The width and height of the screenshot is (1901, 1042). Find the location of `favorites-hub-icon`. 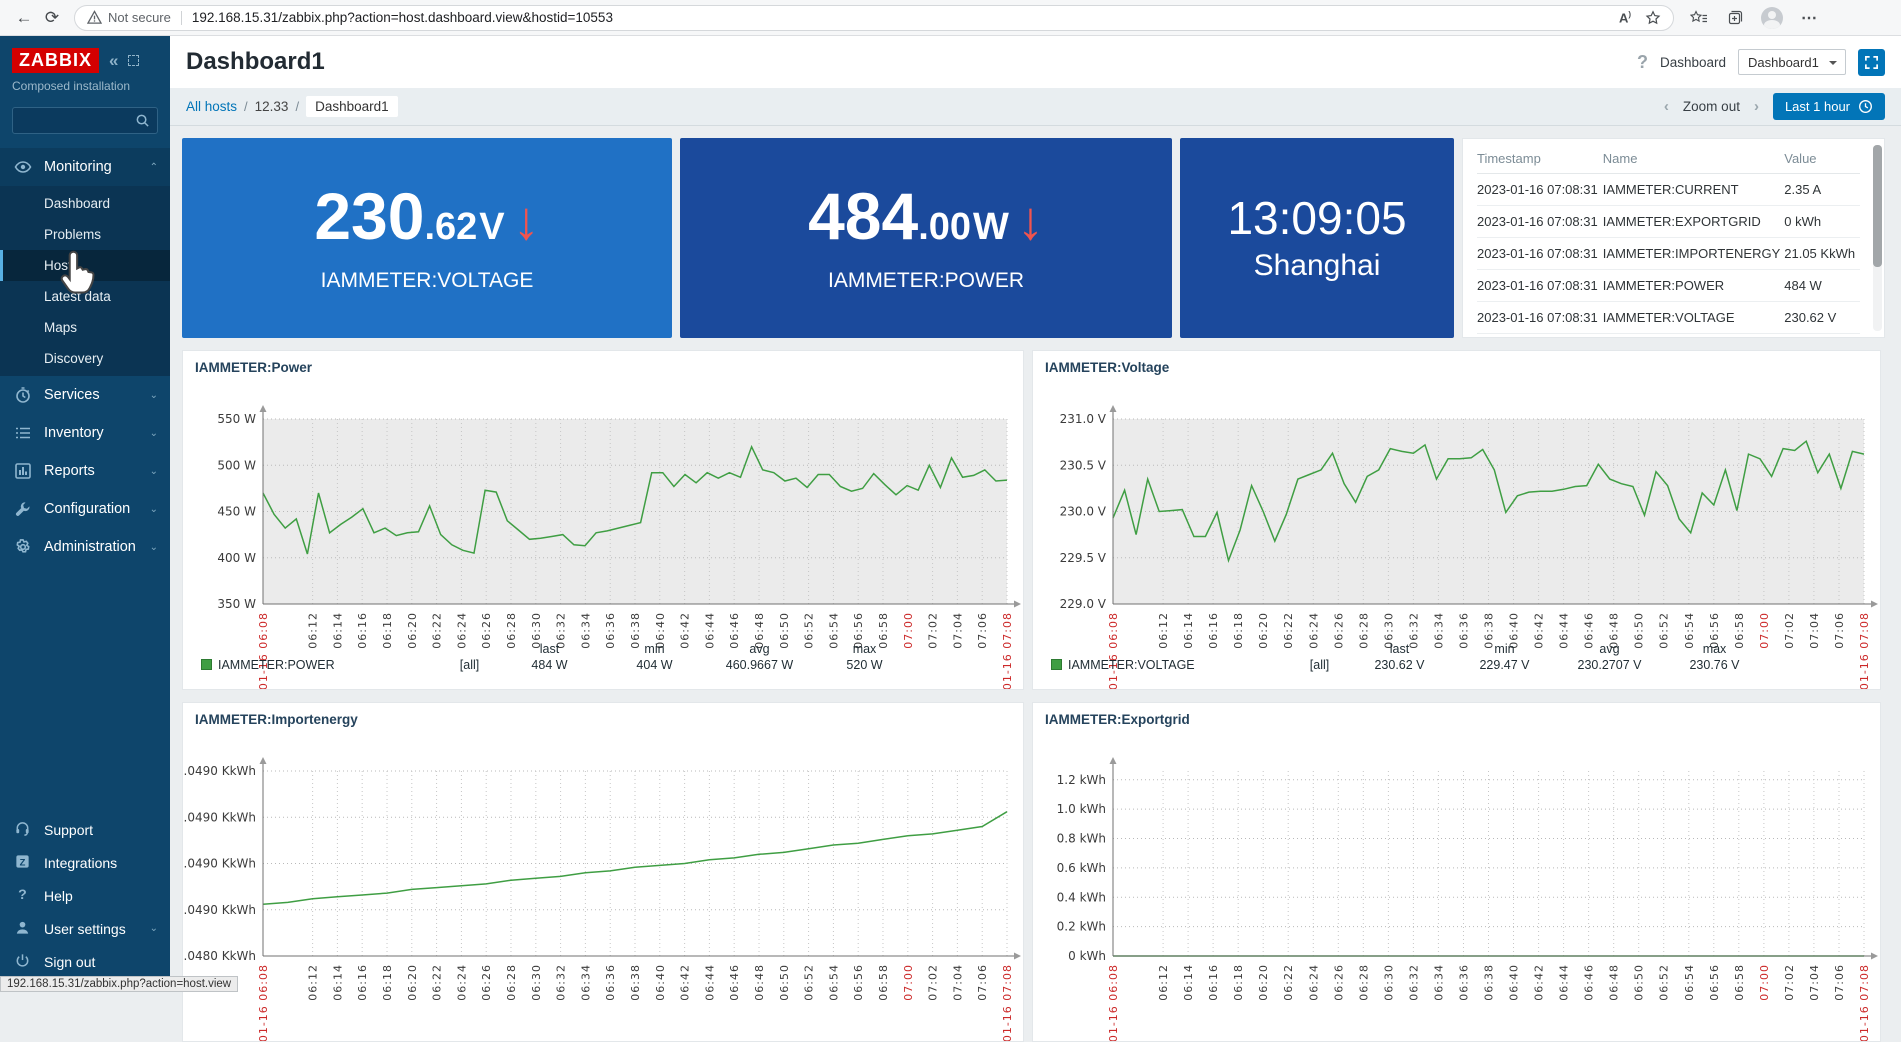

favorites-hub-icon is located at coordinates (1699, 17).